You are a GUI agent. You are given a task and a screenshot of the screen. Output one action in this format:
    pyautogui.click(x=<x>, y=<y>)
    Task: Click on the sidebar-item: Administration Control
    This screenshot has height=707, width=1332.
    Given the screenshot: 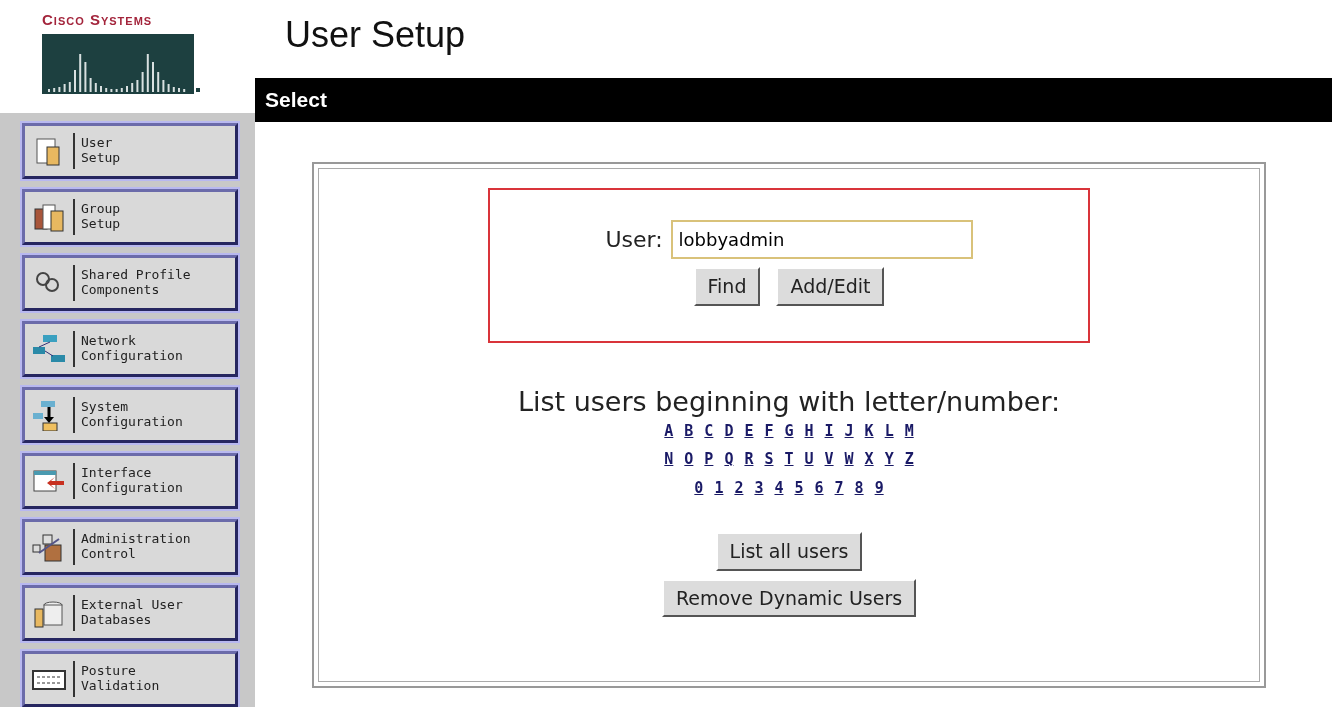 What is the action you would take?
    pyautogui.click(x=130, y=547)
    